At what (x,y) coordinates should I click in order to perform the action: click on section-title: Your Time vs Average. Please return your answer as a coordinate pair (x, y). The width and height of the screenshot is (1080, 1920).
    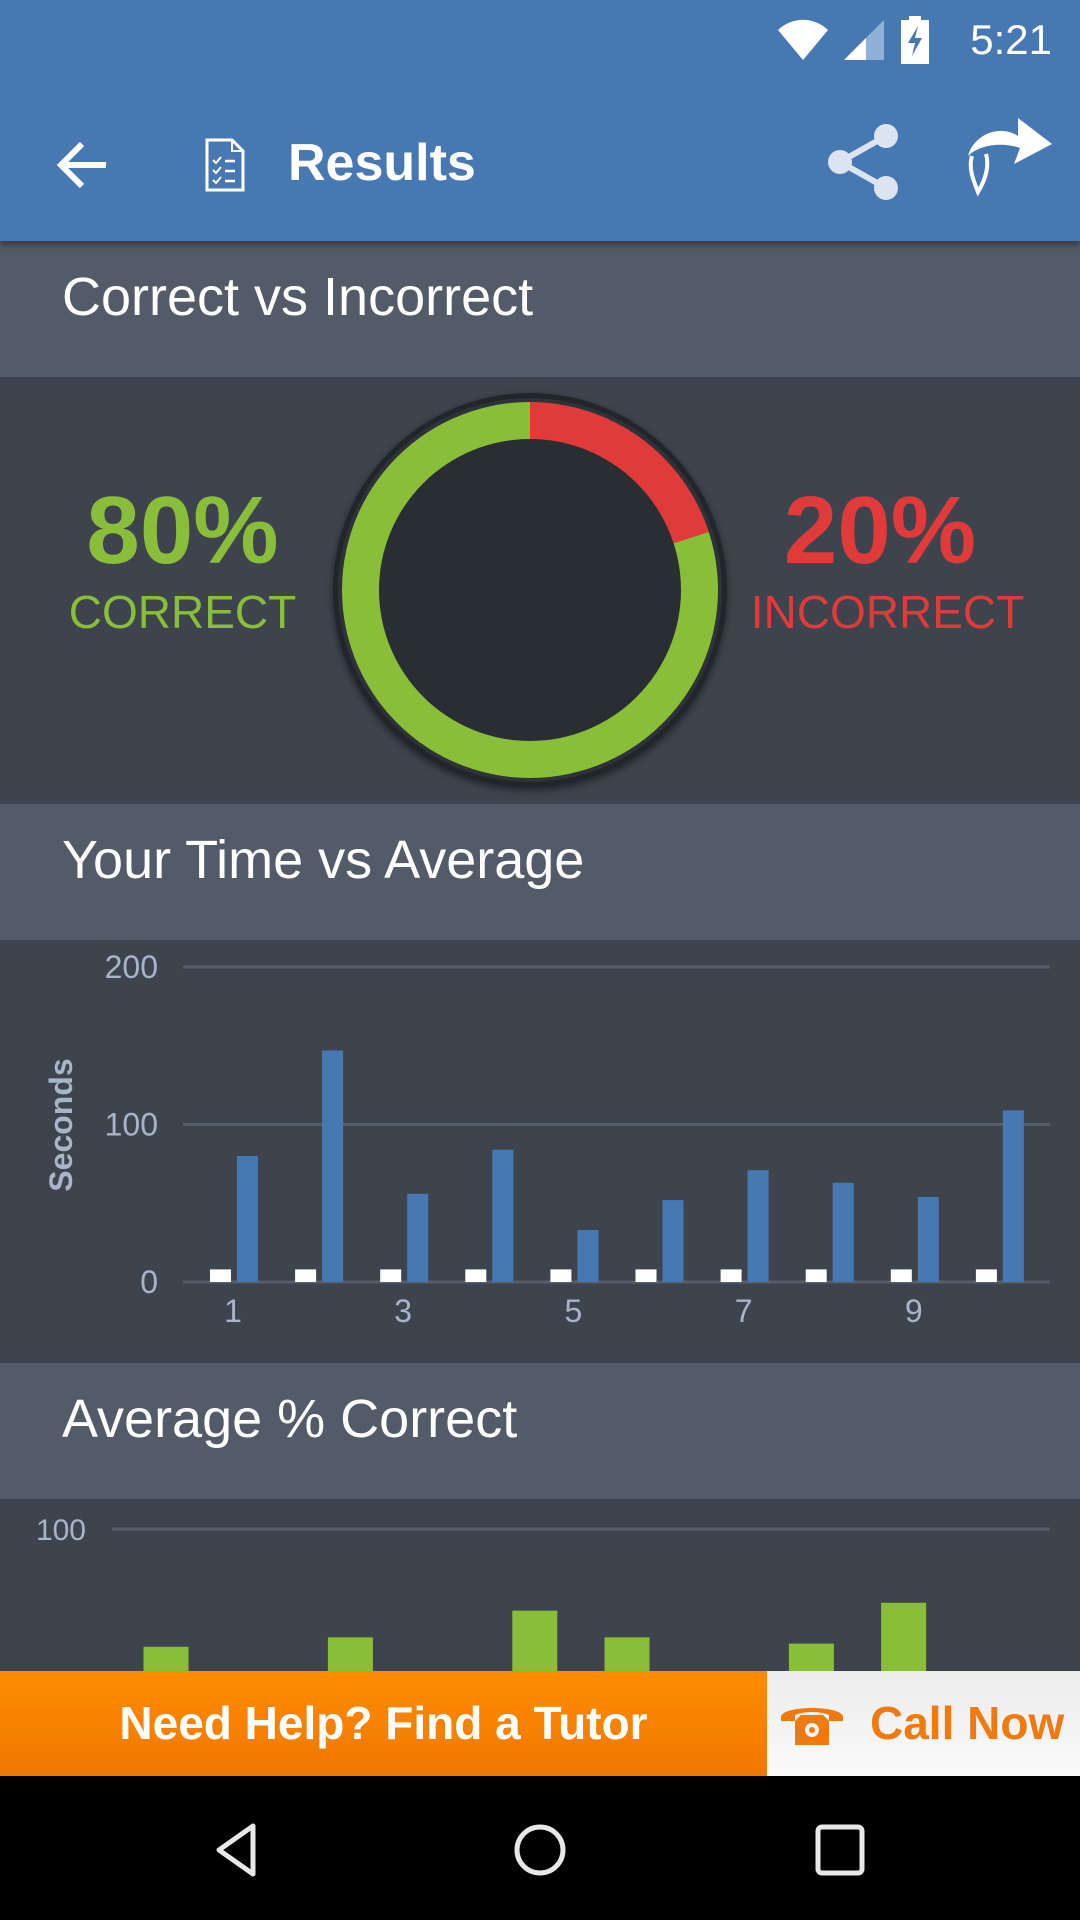
    Looking at the image, I should click on (323, 860).